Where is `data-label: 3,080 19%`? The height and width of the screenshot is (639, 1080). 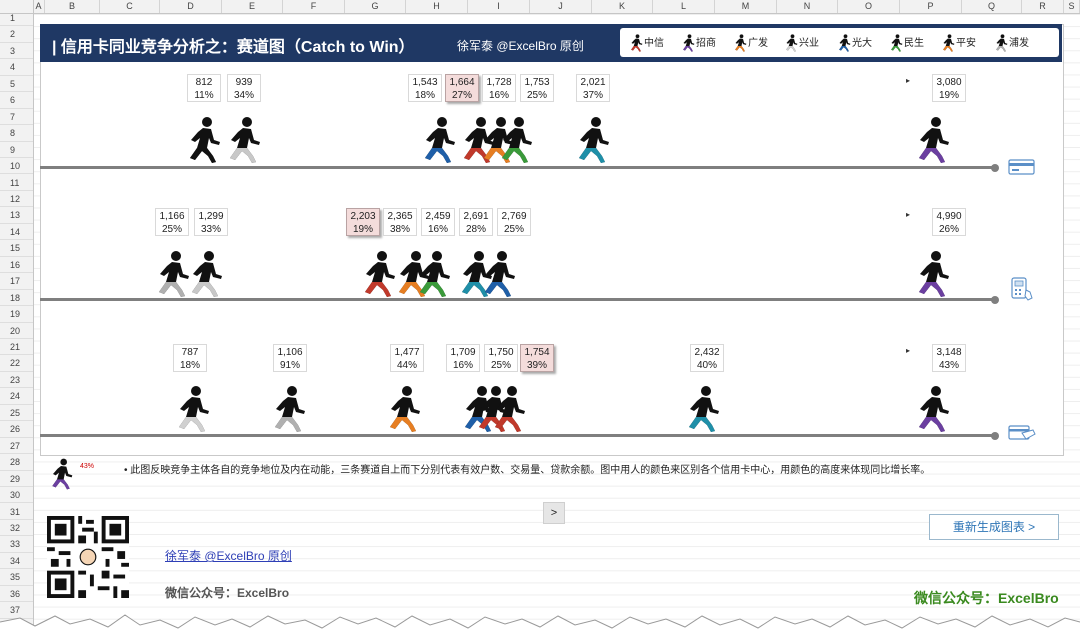 data-label: 3,080 19% is located at coordinates (949, 88).